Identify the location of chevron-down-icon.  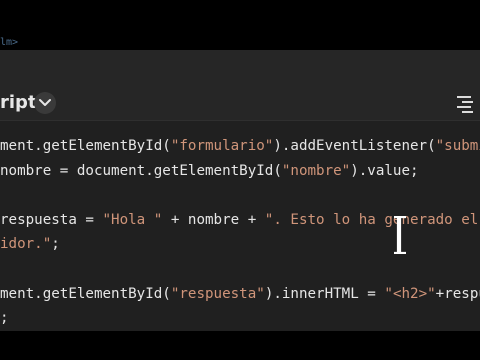
(45, 102).